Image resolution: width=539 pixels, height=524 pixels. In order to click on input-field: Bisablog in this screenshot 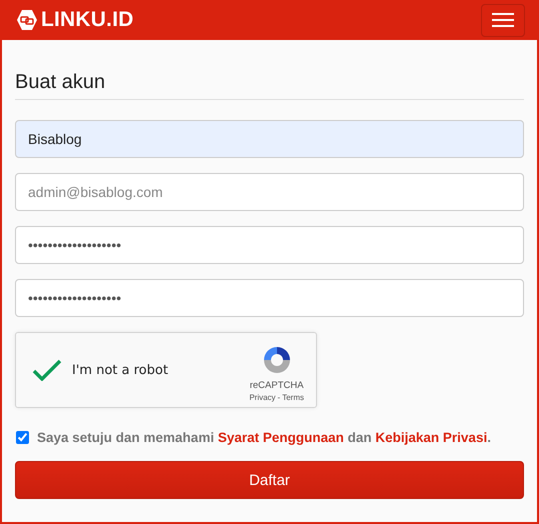, I will do `click(269, 139)`.